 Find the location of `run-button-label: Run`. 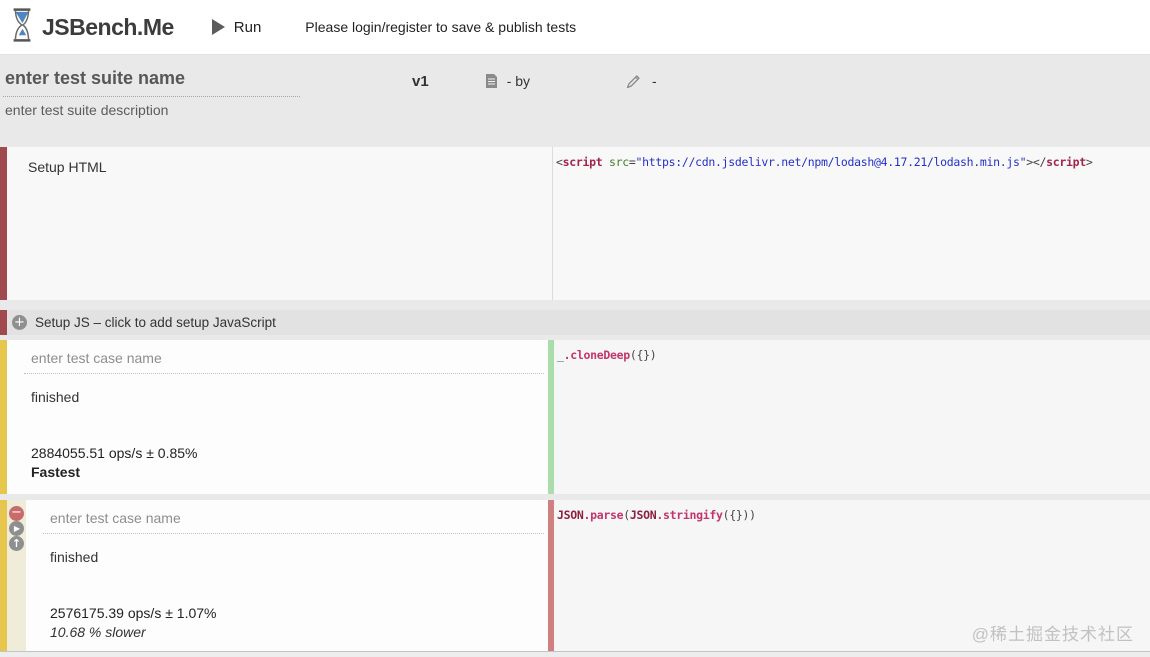

run-button-label: Run is located at coordinates (247, 27).